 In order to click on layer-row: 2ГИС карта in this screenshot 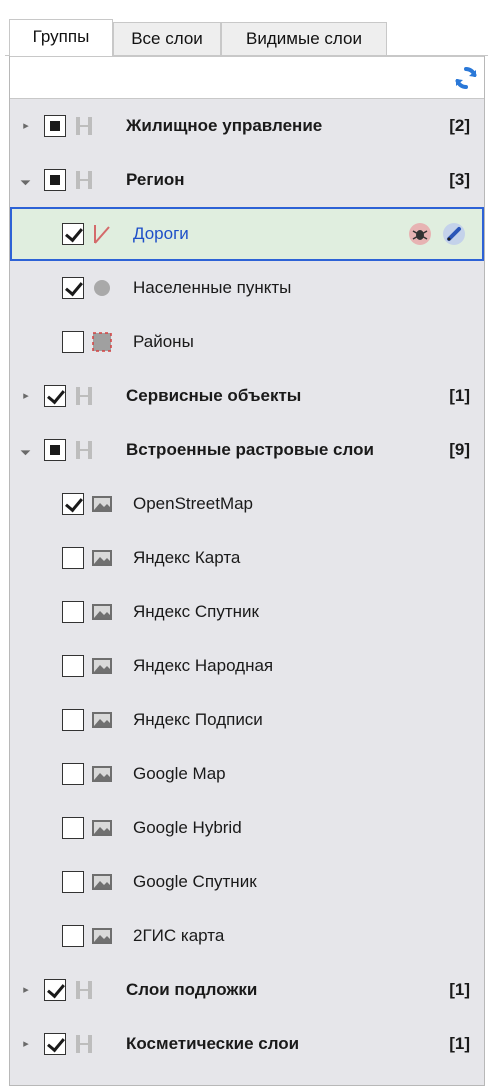, I will do `click(247, 936)`.